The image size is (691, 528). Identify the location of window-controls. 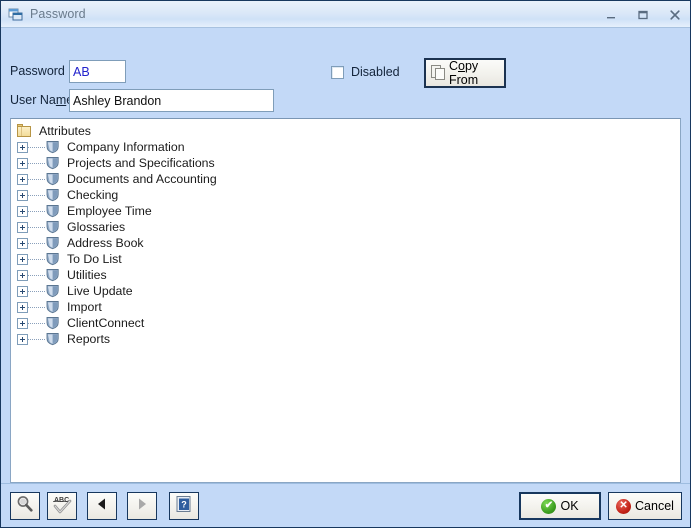
(643, 14).